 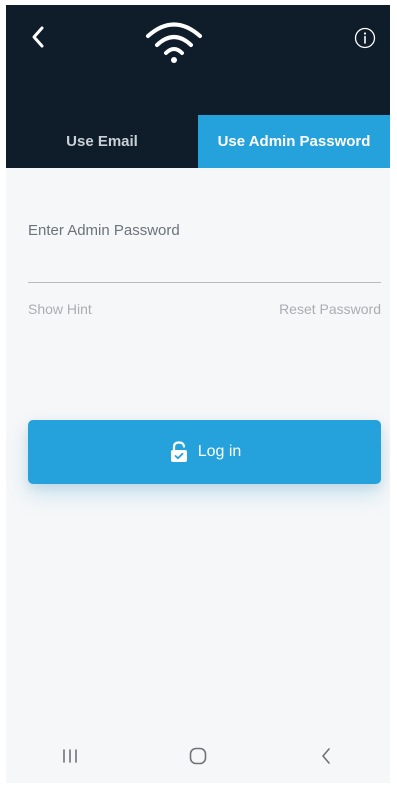 I want to click on login-button: Log in, so click(x=204, y=452).